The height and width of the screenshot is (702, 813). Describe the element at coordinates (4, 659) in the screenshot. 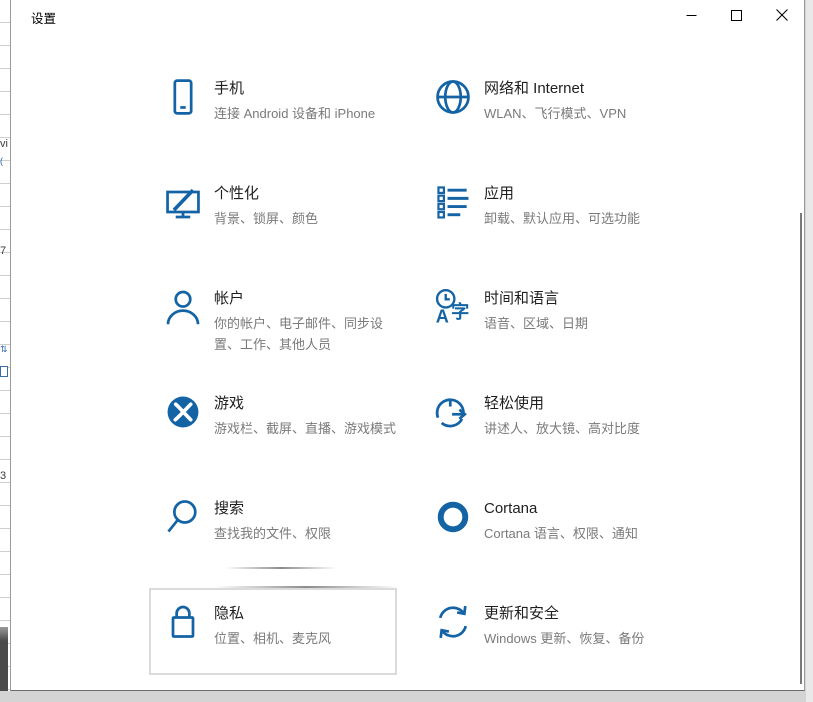

I see `background-dark-strip` at that location.